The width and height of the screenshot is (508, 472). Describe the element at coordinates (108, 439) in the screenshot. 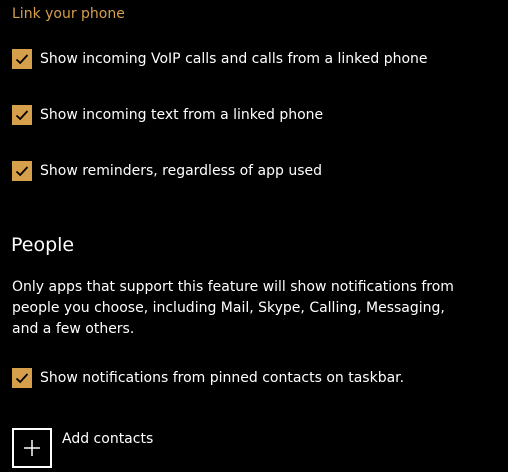

I see `add-contacts-label: Add contacts` at that location.